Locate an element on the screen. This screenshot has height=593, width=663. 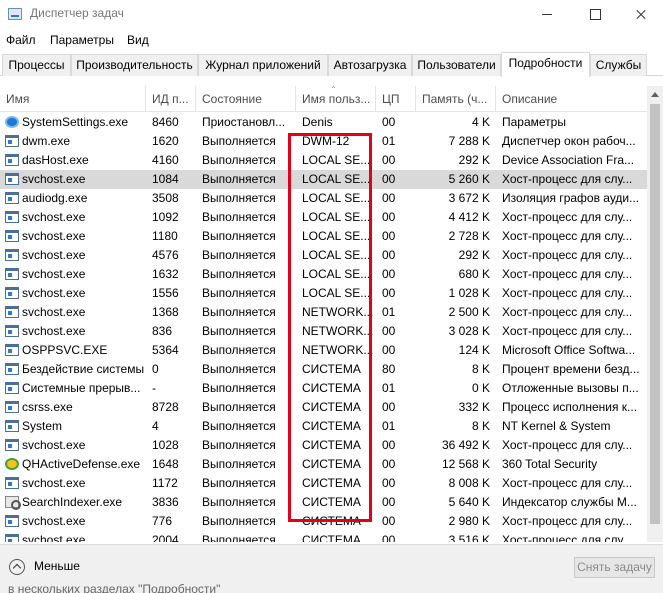
cell-pid: 1084 is located at coordinates (165, 179).